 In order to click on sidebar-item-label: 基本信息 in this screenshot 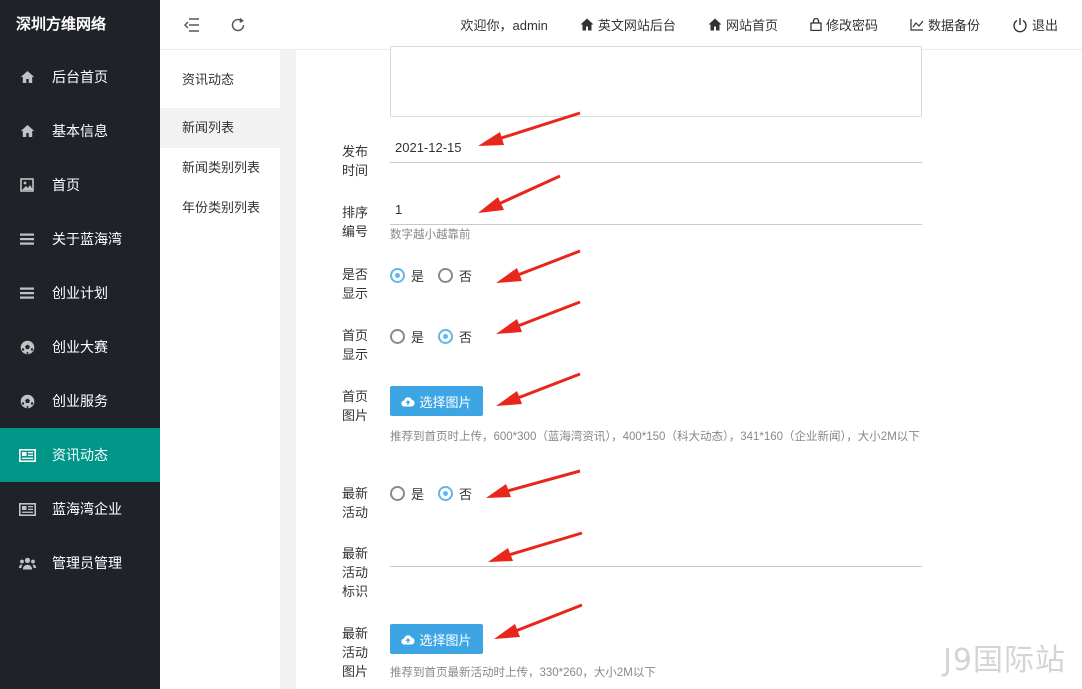, I will do `click(80, 131)`.